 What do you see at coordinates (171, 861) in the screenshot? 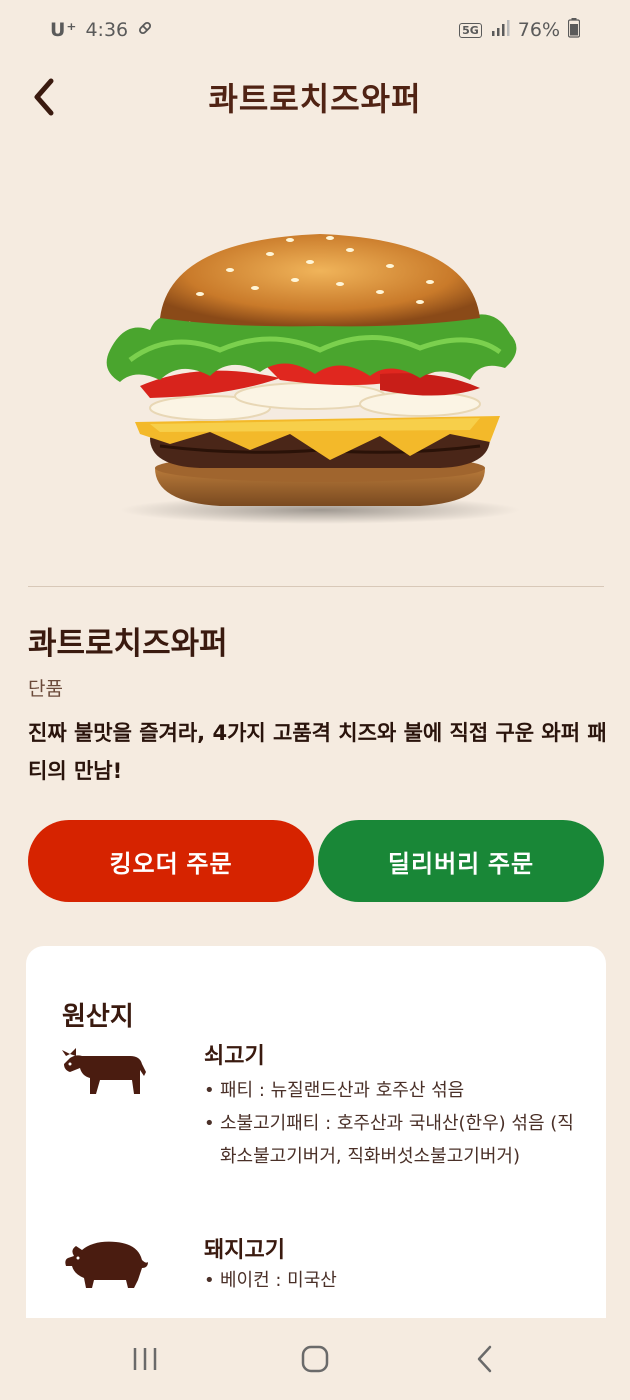
I see `kingorder-button: 킹오더 주문` at bounding box center [171, 861].